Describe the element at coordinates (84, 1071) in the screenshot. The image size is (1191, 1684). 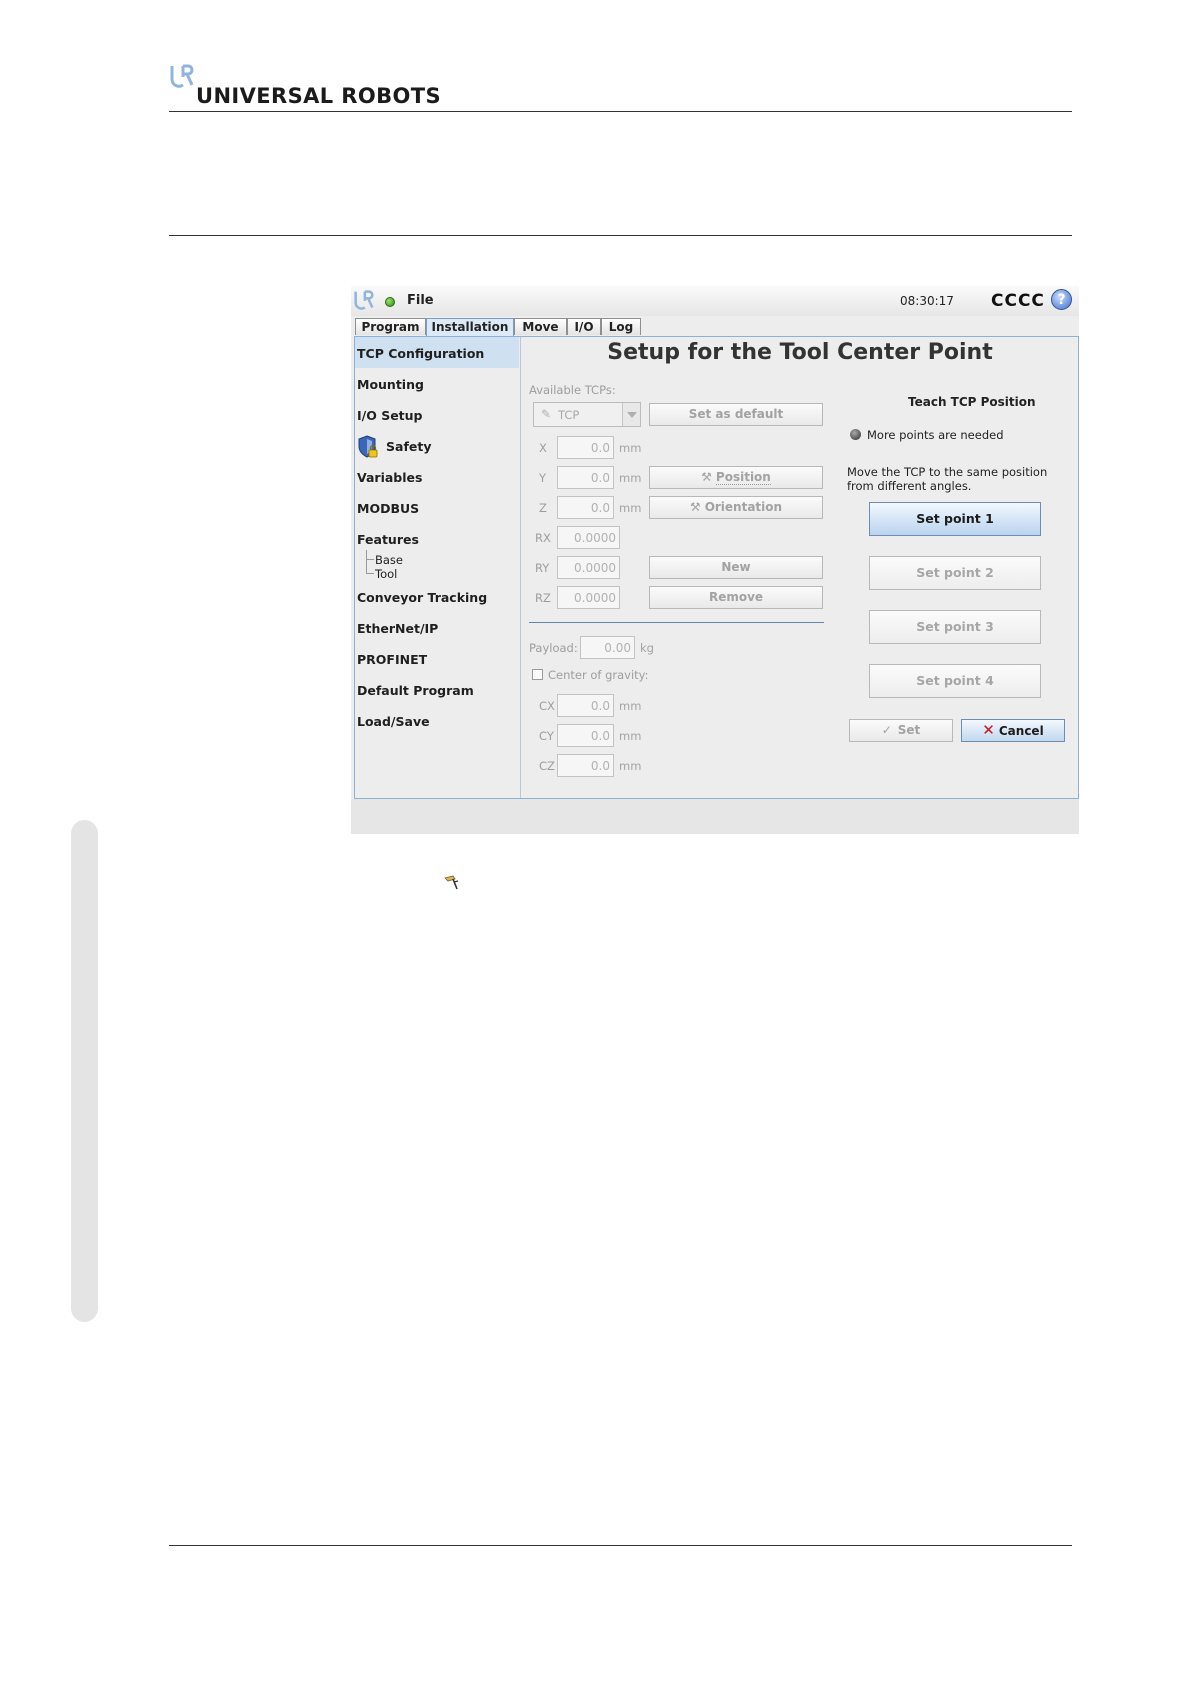
I see `chapter-side-tab` at that location.